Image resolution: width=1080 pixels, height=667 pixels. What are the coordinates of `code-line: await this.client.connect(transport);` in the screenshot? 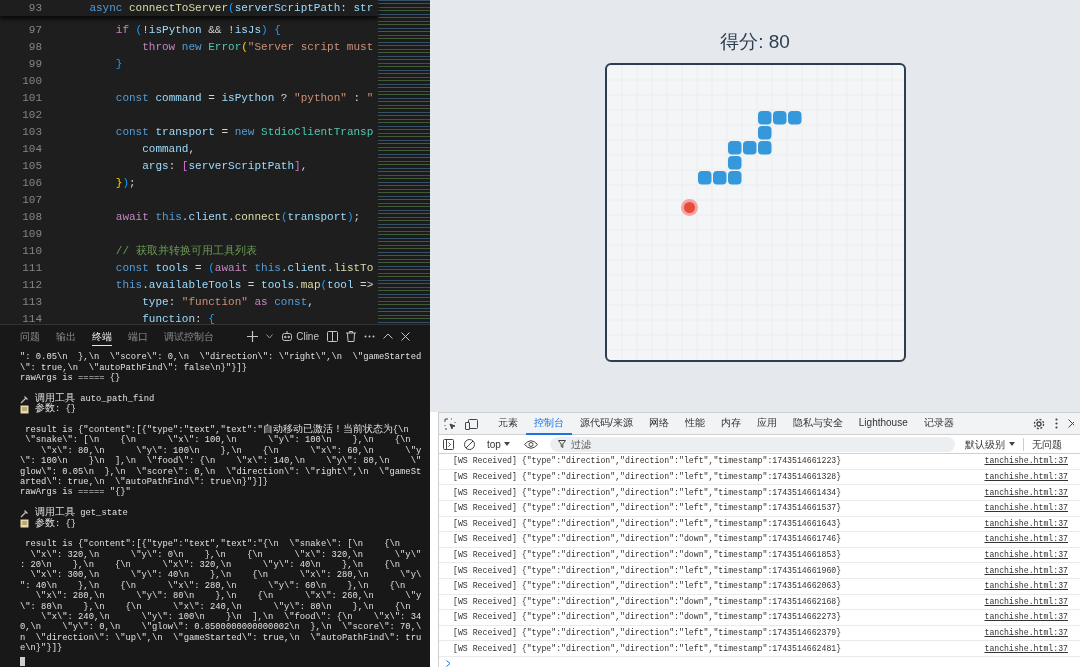 It's located at (237, 218).